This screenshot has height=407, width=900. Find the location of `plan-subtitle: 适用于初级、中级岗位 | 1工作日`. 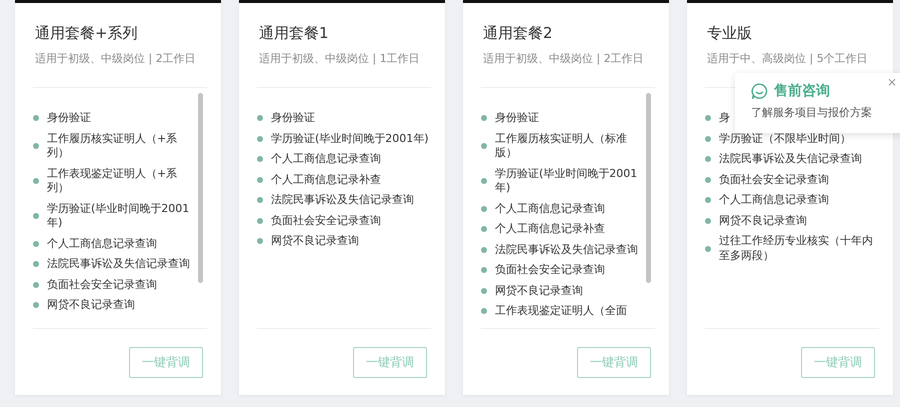

plan-subtitle: 适用于初级、中级岗位 | 1工作日 is located at coordinates (340, 59).